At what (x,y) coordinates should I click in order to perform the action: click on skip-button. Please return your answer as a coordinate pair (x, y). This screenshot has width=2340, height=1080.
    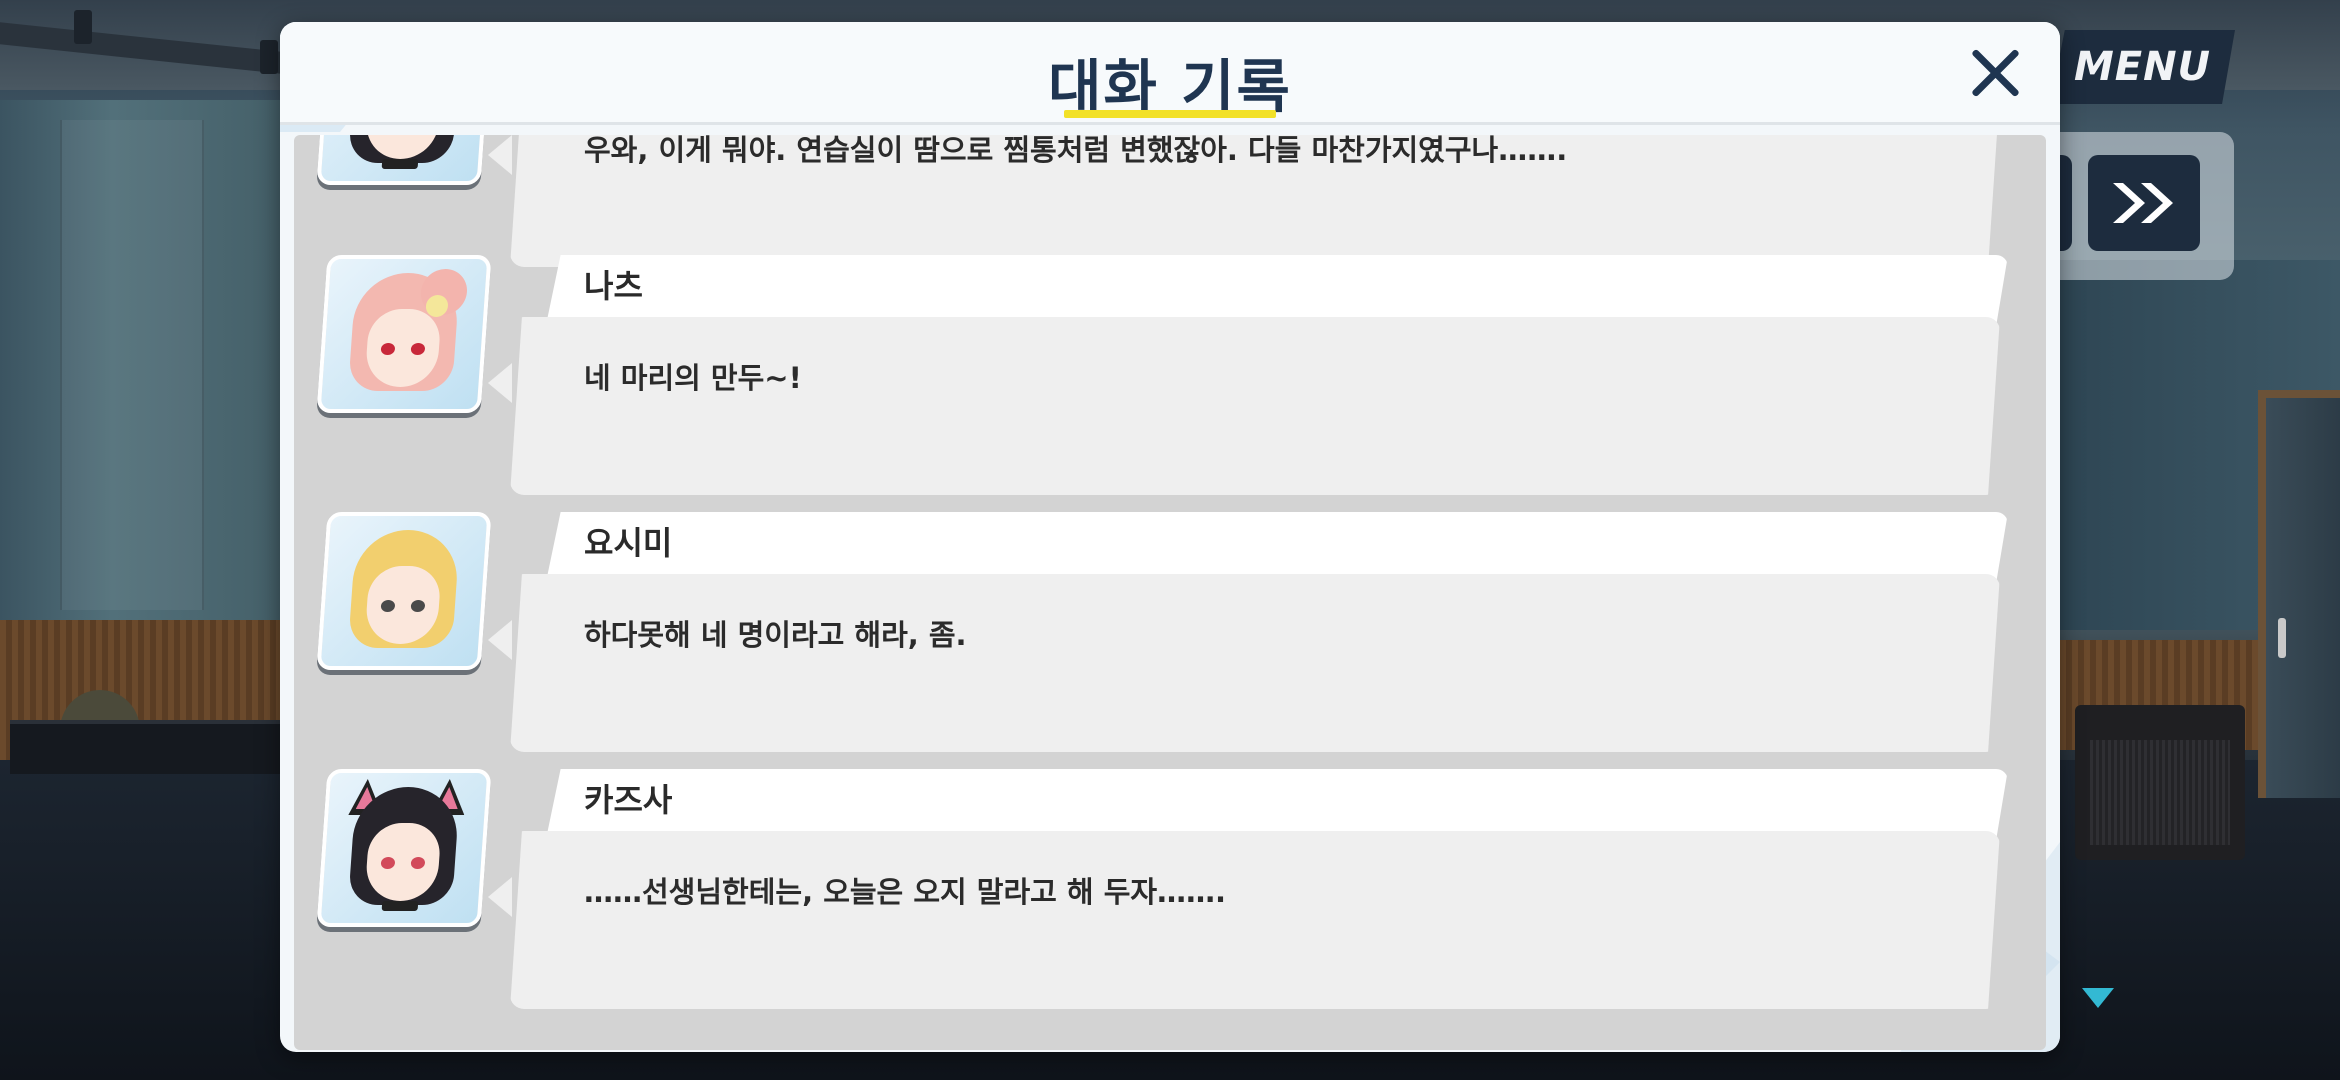
    Looking at the image, I should click on (2144, 203).